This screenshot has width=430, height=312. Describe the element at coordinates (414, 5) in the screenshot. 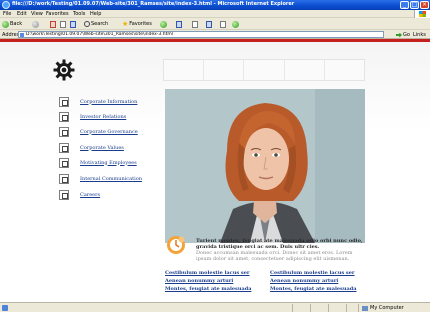

I see `maximize-button: □` at that location.